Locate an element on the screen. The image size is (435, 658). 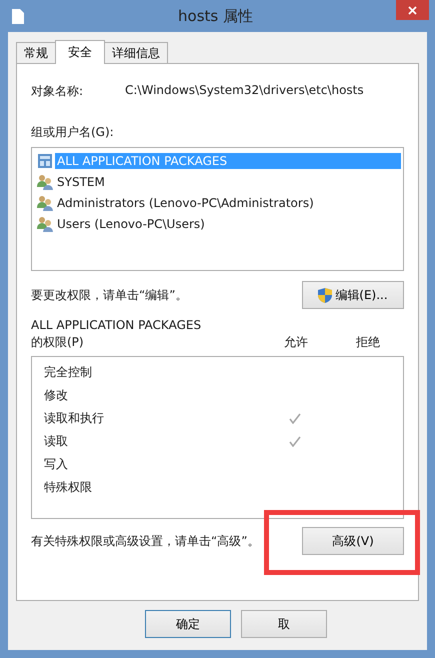
group-item: Users (Lenovo-PC\Users) is located at coordinates (217, 223).